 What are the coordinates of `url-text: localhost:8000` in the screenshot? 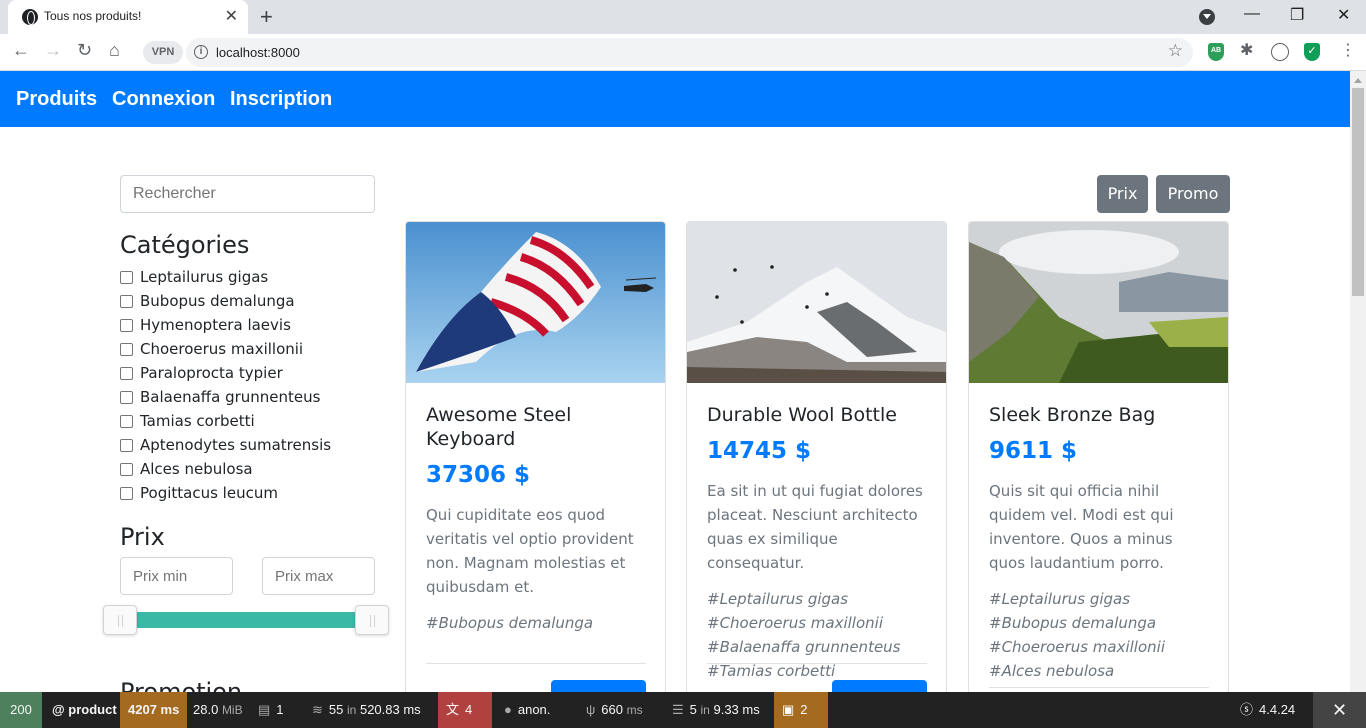 It's located at (258, 52).